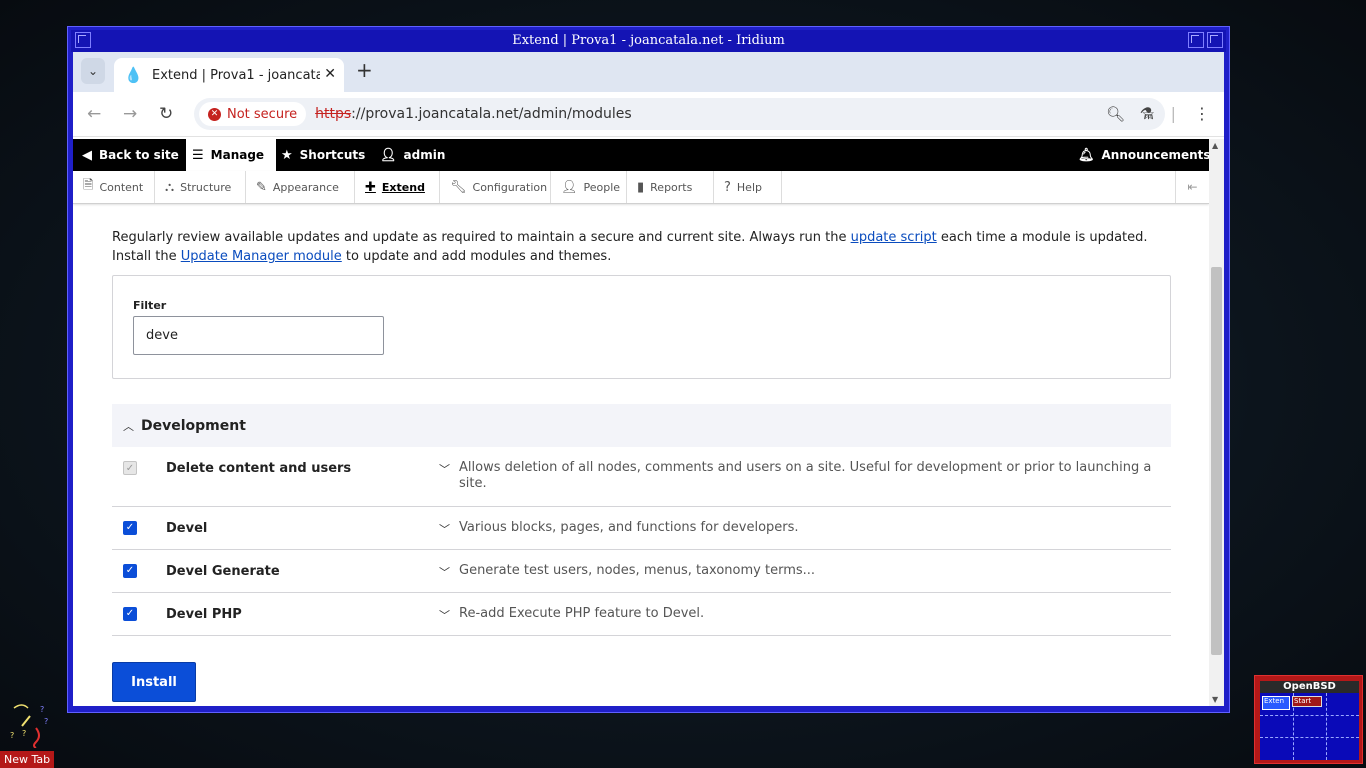  Describe the element at coordinates (641, 425) in the screenshot. I see `development-group-header: ︿ Development` at that location.